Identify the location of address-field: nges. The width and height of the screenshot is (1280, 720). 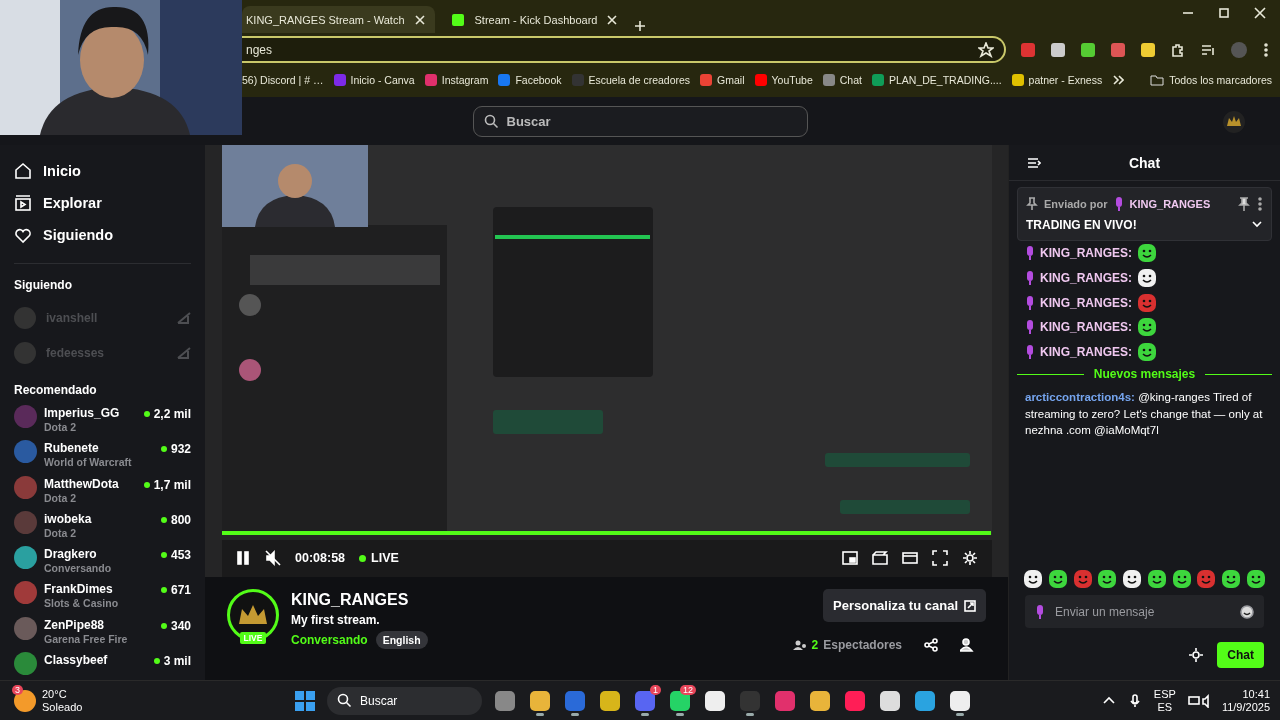
(624, 49).